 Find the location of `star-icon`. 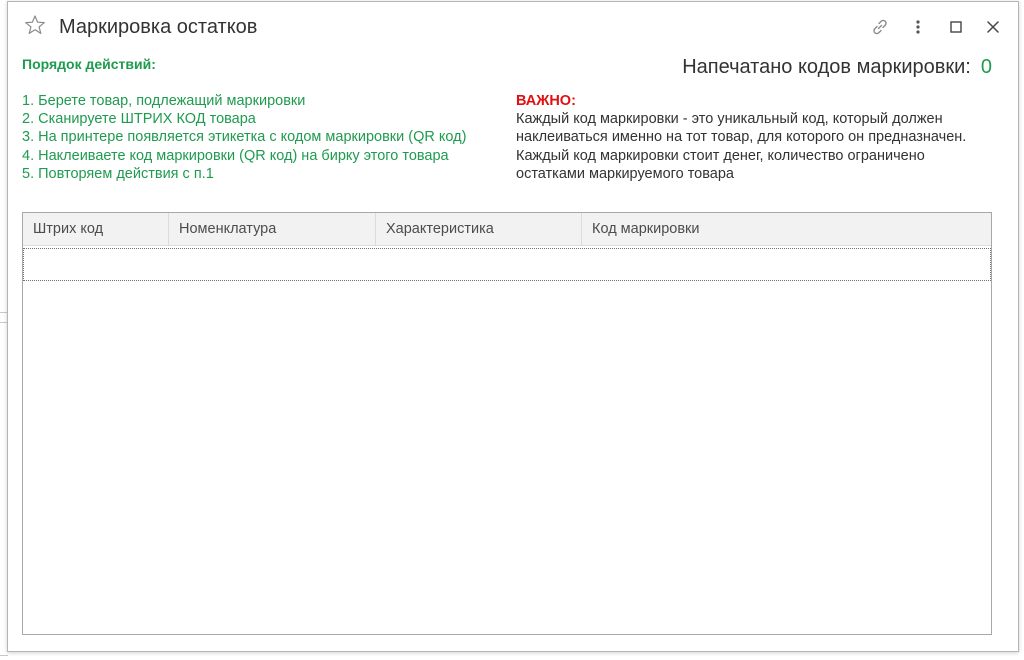

star-icon is located at coordinates (35, 25).